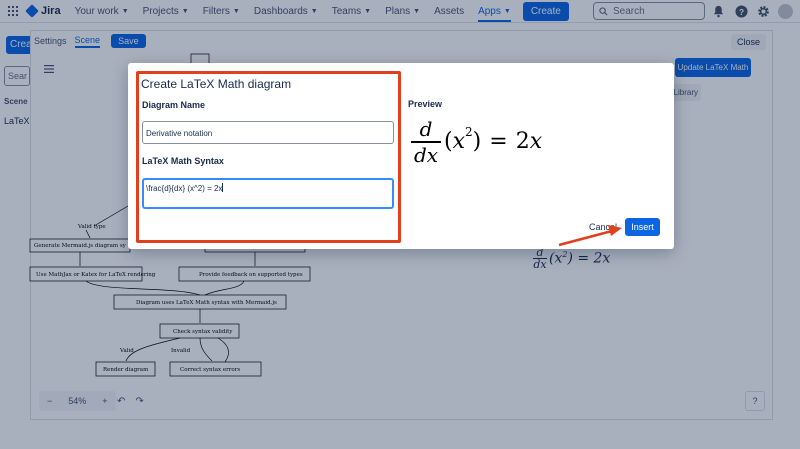  What do you see at coordinates (174, 105) in the screenshot?
I see `diagram-name-label: Diagram Name` at bounding box center [174, 105].